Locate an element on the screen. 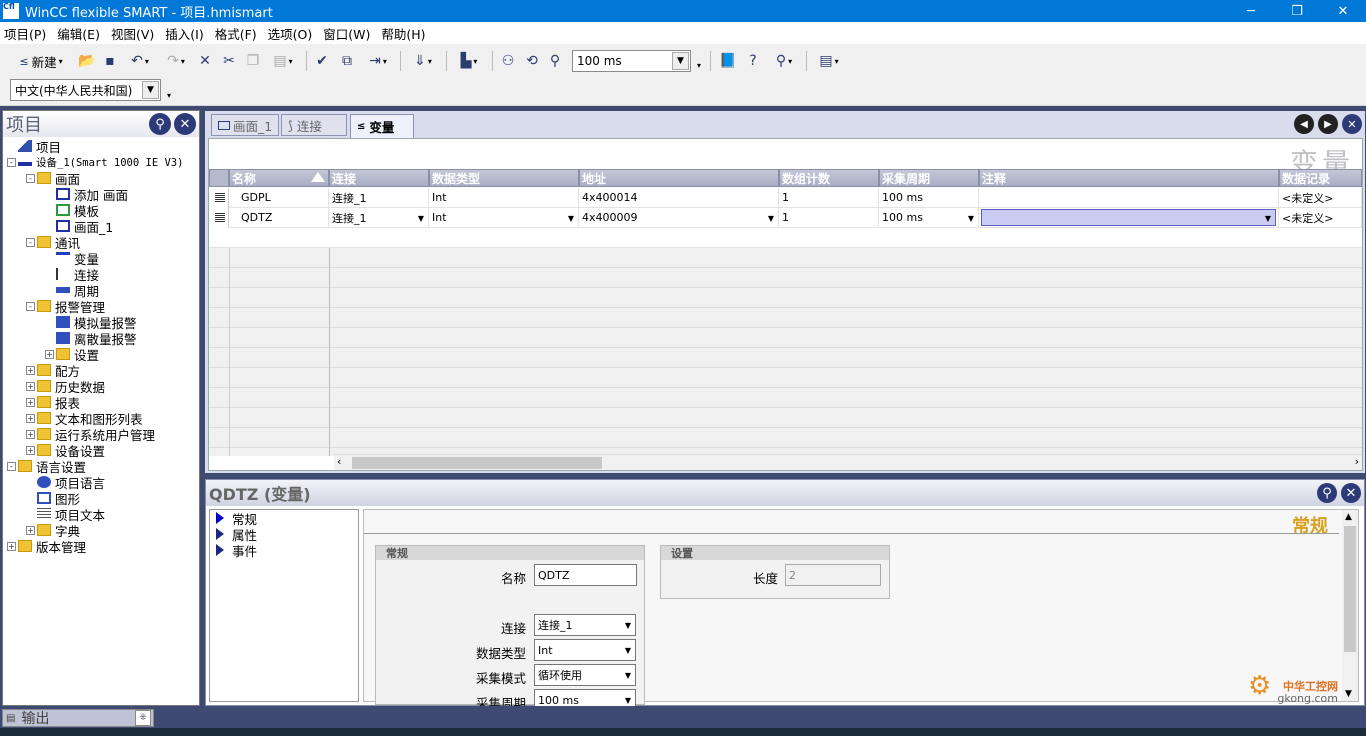  redo-icon: ↷ is located at coordinates (176, 61).